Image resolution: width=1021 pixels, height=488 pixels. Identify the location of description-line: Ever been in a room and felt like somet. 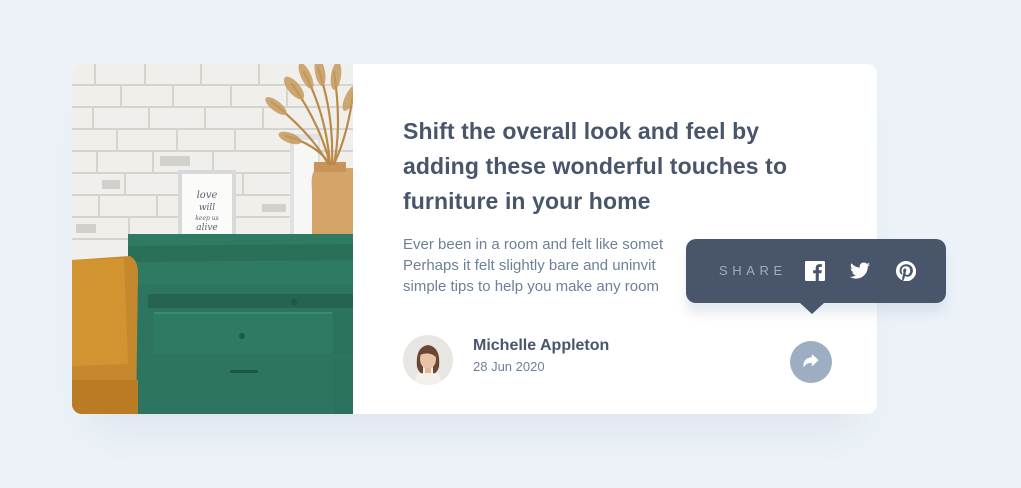
(533, 244).